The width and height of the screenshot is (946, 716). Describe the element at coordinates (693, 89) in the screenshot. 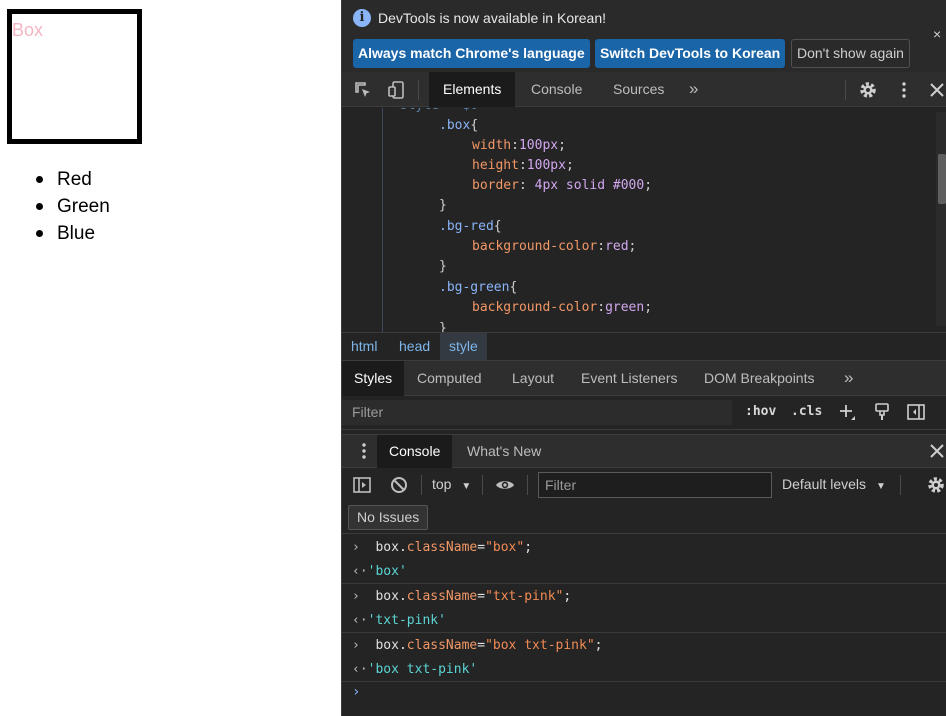

I see `more-tabs-icon: »` at that location.